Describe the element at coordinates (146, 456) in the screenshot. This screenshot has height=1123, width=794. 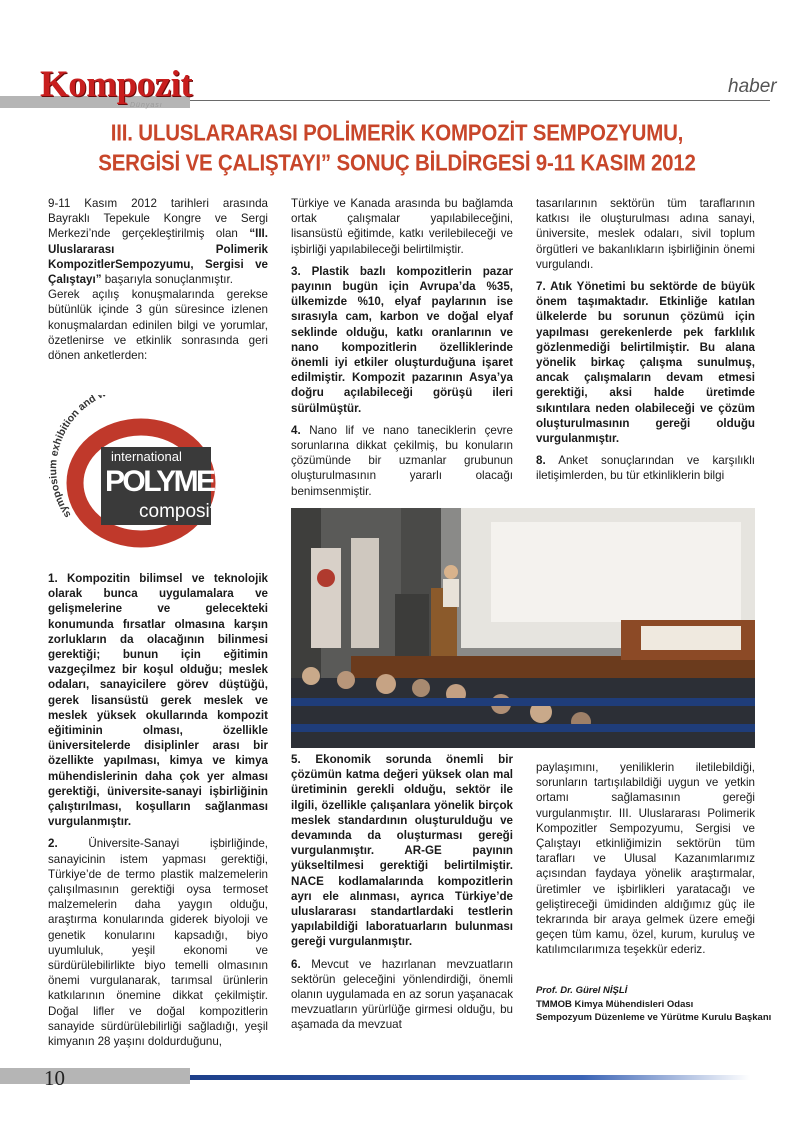
I see `logo-line-international: international` at that location.